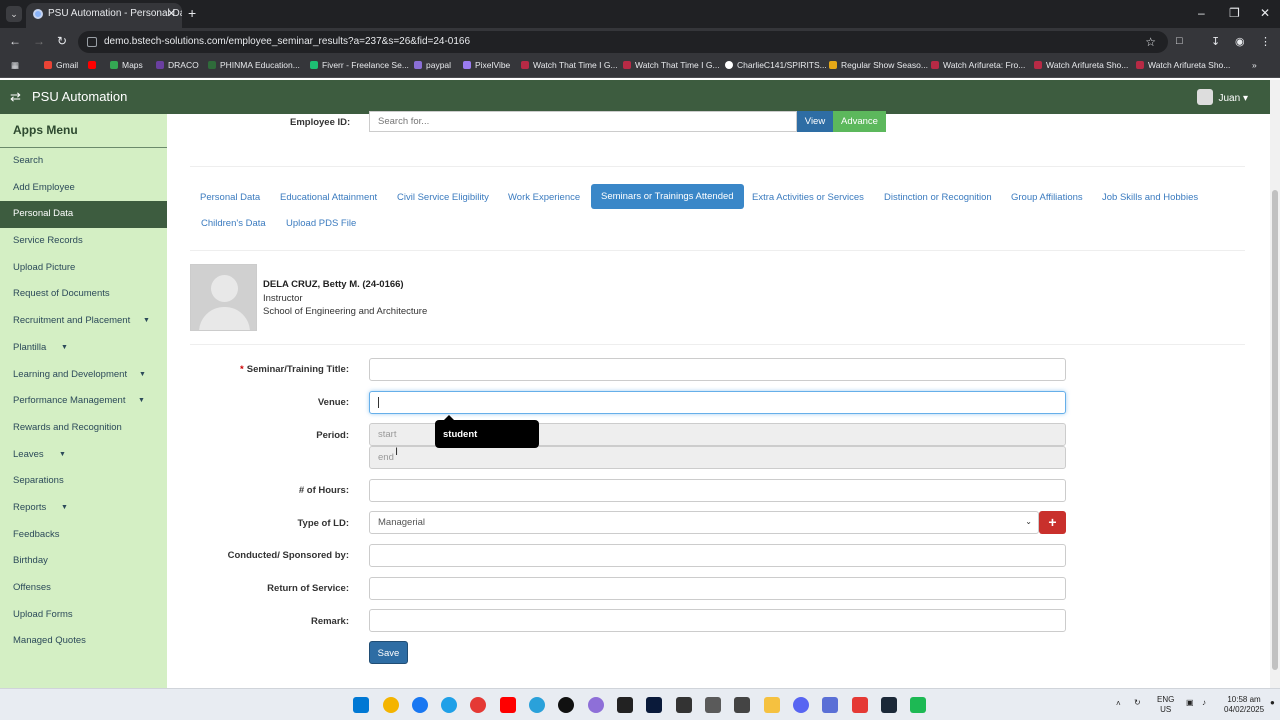 Image resolution: width=1280 pixels, height=720 pixels. What do you see at coordinates (83, 241) in the screenshot?
I see `sidebar-item-service-records: Service Records` at bounding box center [83, 241].